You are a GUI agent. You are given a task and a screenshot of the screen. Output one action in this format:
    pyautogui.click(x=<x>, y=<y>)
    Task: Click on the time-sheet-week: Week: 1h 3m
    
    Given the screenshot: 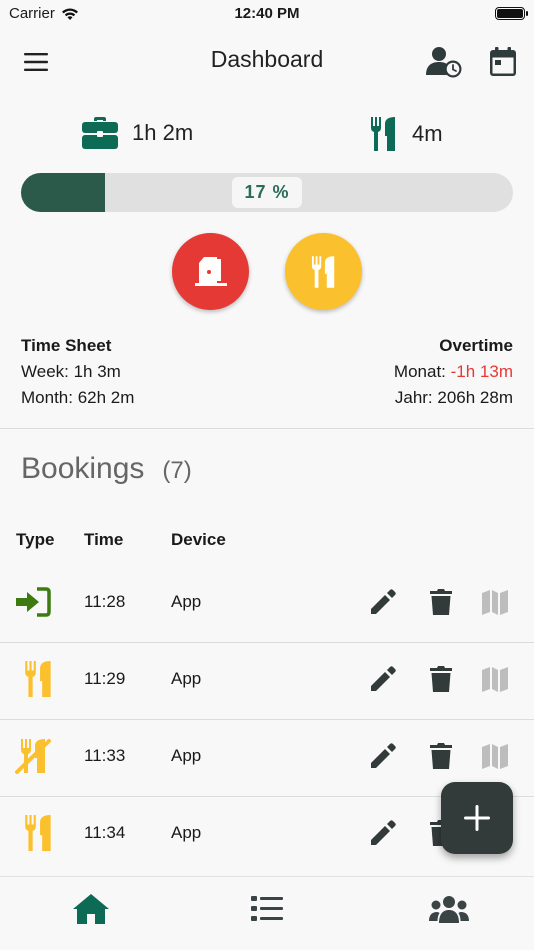 What is the action you would take?
    pyautogui.click(x=71, y=371)
    